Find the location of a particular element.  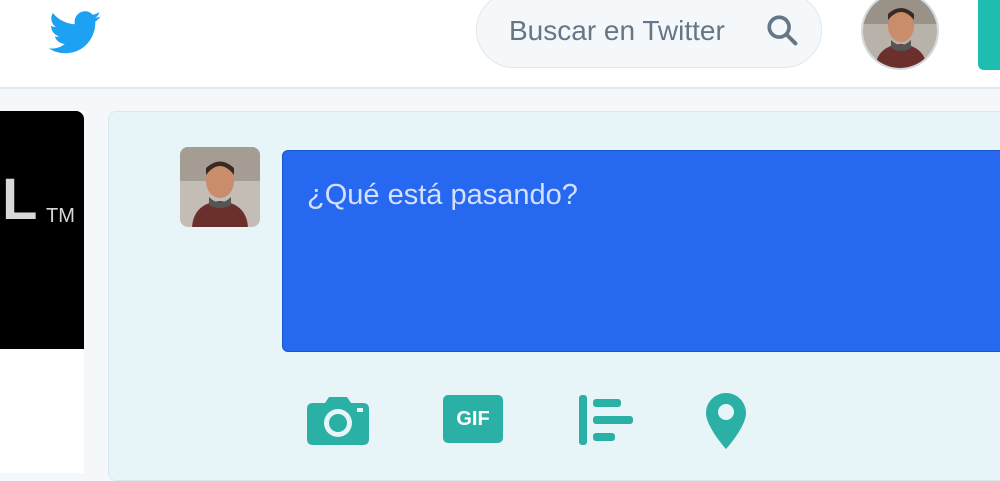

twitter-bird-icon is located at coordinates (75, 33).